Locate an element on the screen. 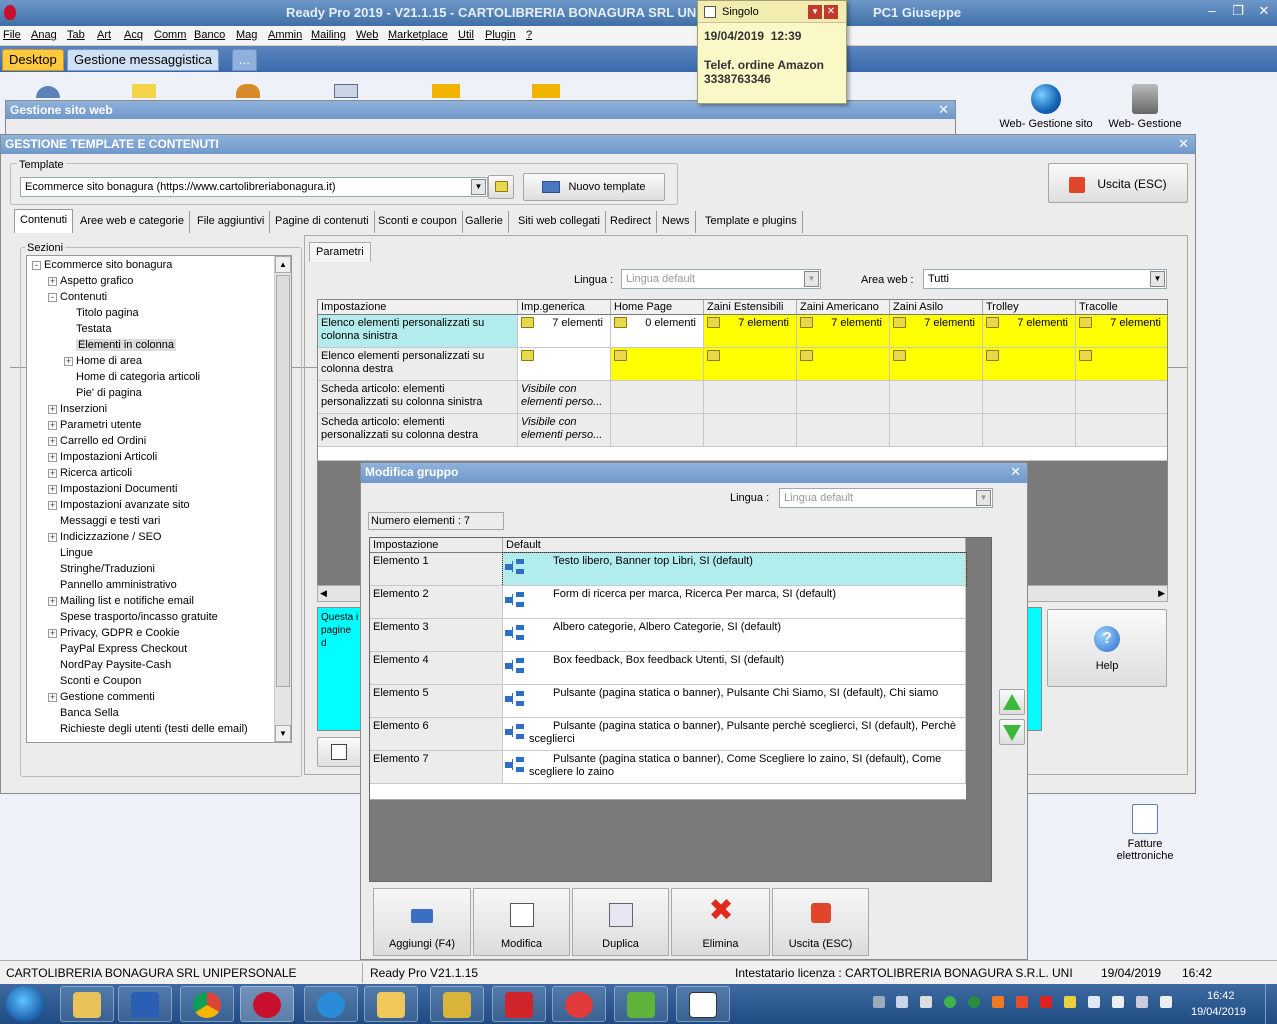 Image resolution: width=1277 pixels, height=1024 pixels. menu-ammin: Ammin is located at coordinates (285, 35).